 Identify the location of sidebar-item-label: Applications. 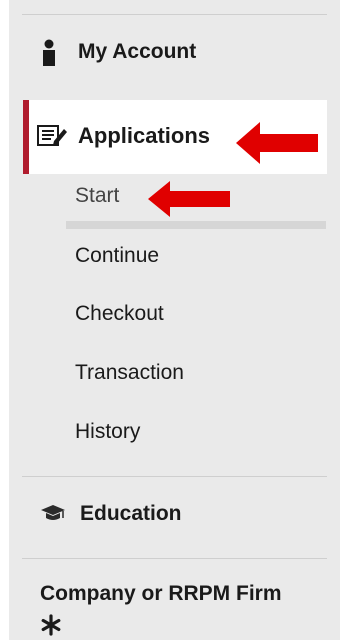
(144, 135).